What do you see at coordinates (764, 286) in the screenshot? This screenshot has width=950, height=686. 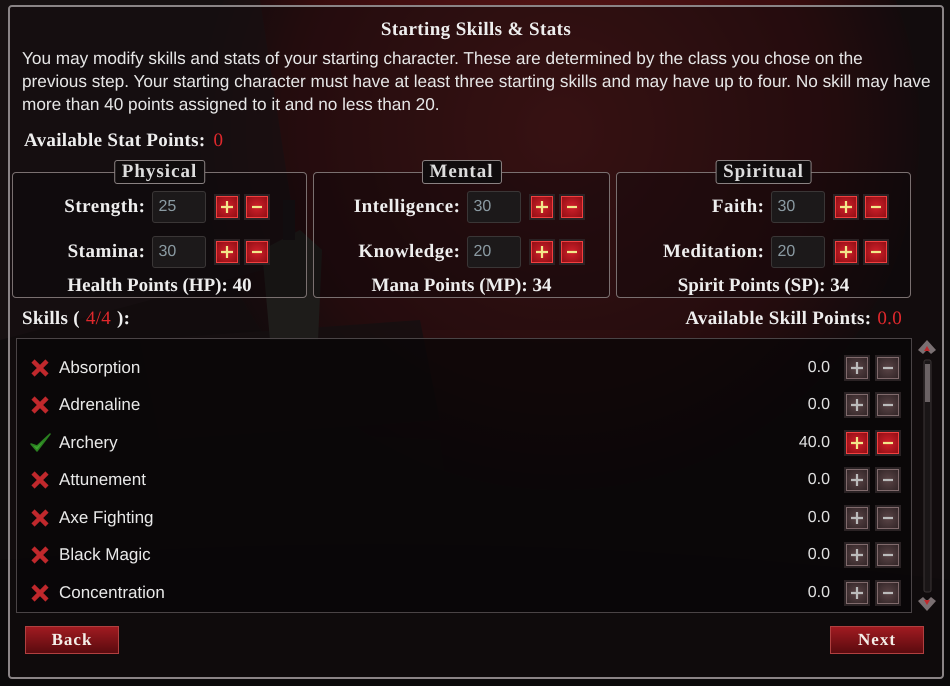 I see `points-total: Spirit Points (SP): 34` at bounding box center [764, 286].